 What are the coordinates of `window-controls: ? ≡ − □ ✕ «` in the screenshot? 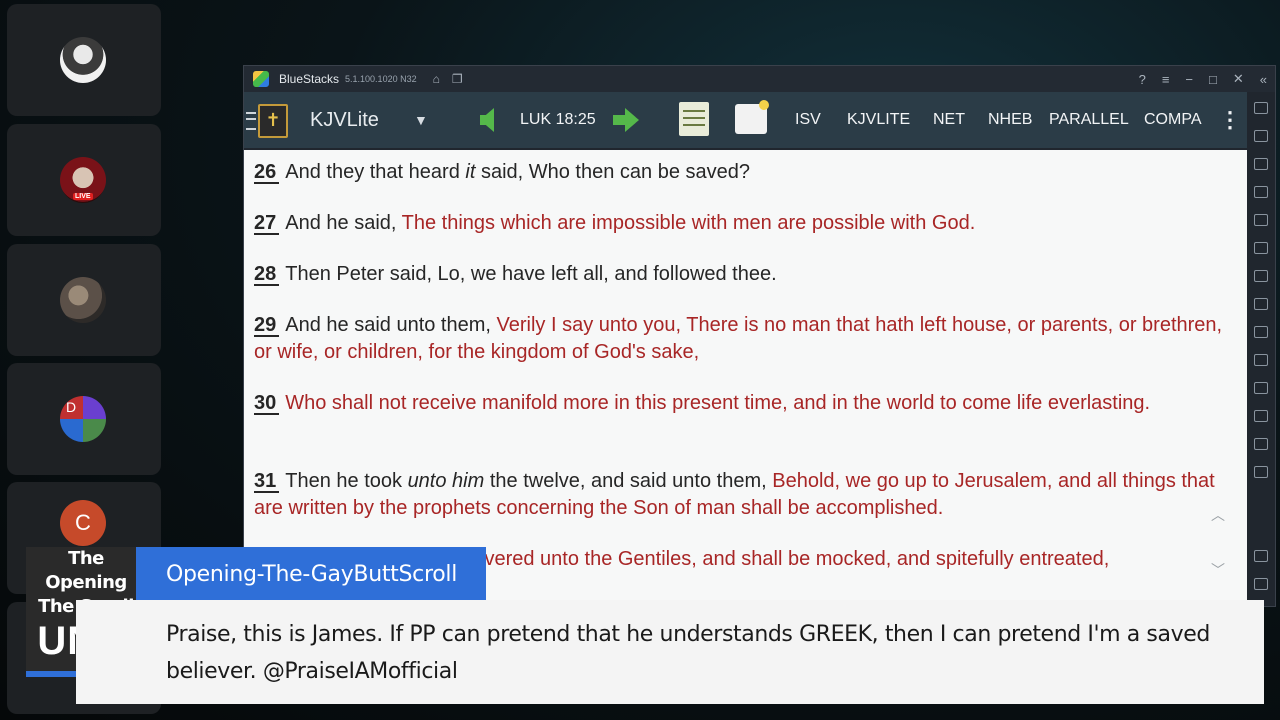 It's located at (1203, 79).